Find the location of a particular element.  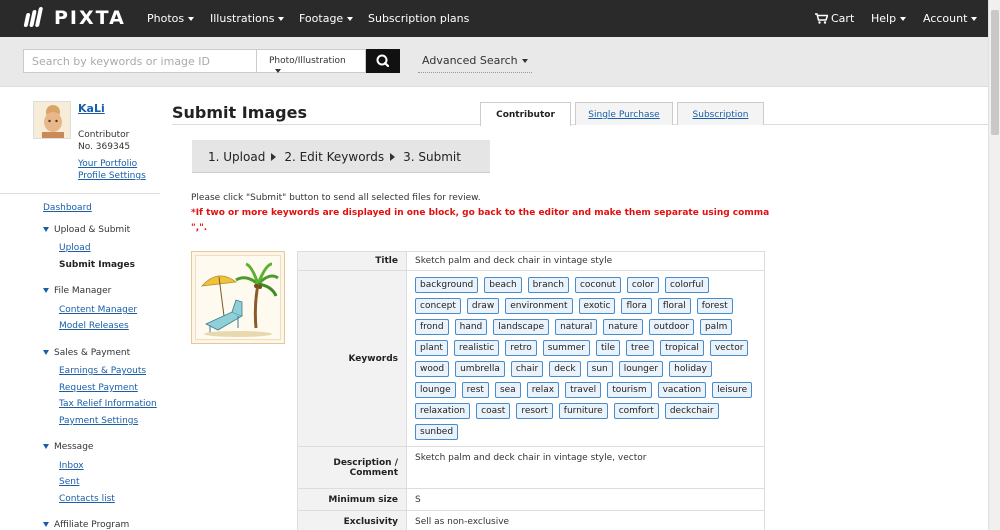

sidebar-section-sales-payment: Sales & Payment is located at coordinates (86, 353).